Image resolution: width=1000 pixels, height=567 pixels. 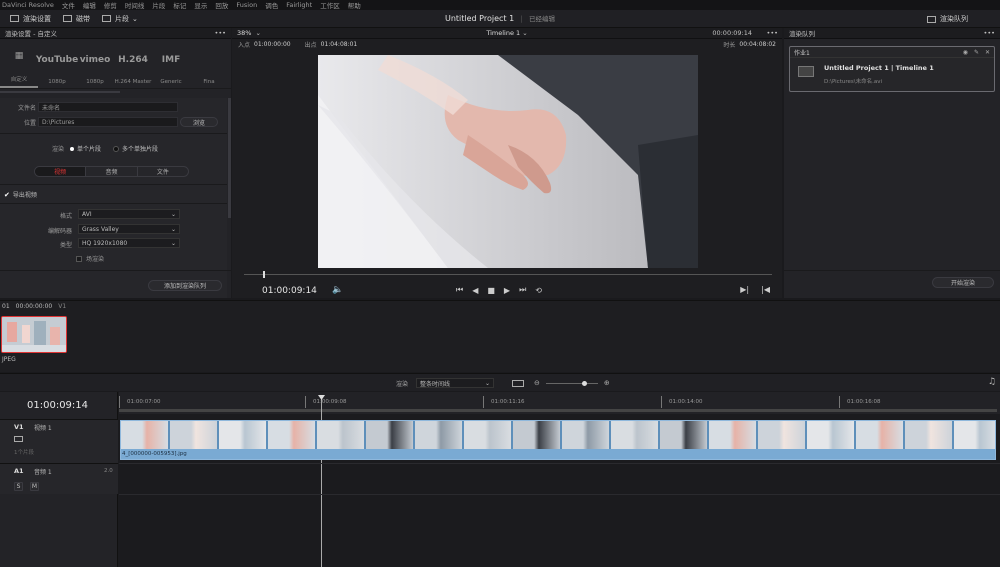 What do you see at coordinates (571, 383) in the screenshot?
I see `zoom-slider` at bounding box center [571, 383].